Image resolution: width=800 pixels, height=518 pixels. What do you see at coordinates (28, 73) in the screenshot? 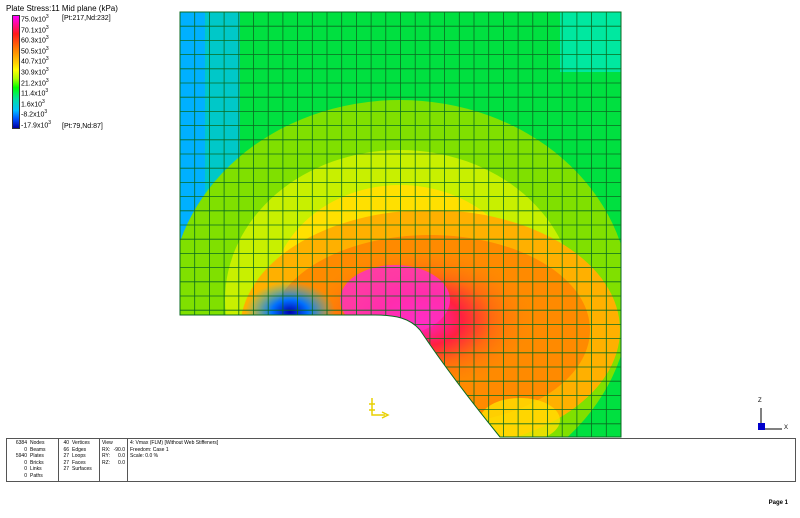
I see `legend-level-value: 30.9` at bounding box center [28, 73].